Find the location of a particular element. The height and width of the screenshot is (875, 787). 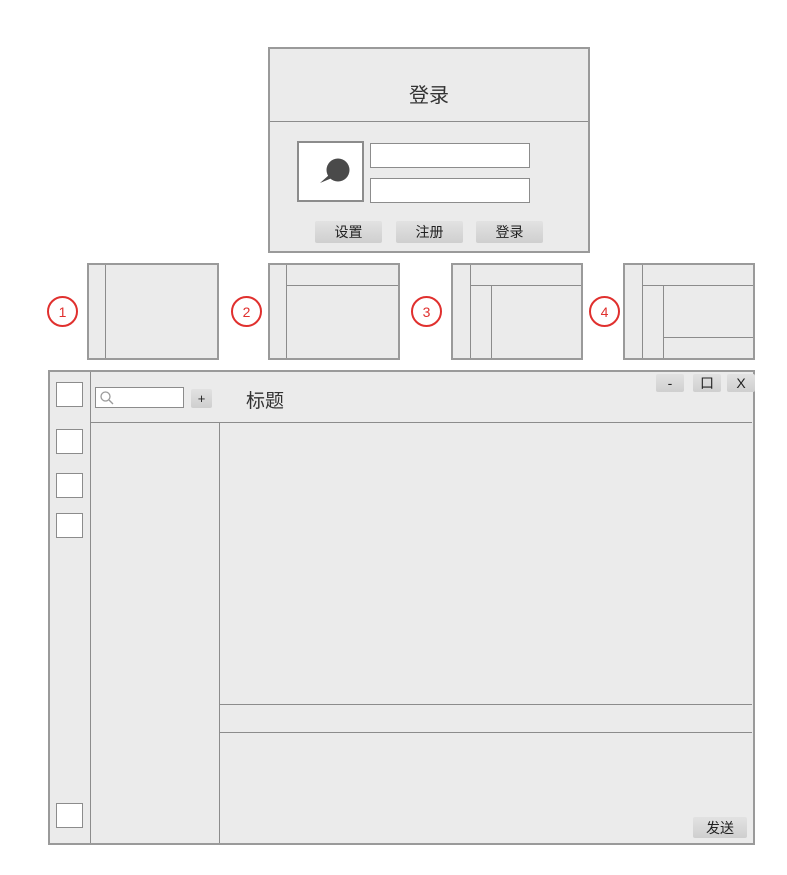

layout-1-badge: 1 is located at coordinates (62, 311).